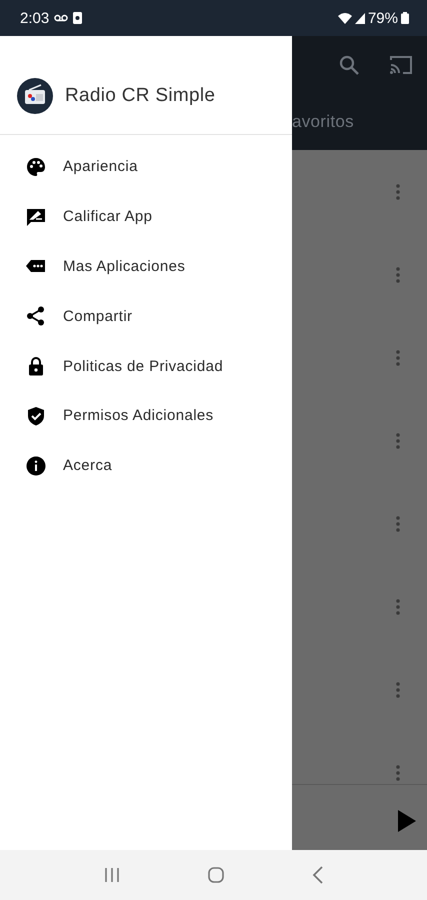 Image resolution: width=427 pixels, height=900 pixels. Describe the element at coordinates (146, 366) in the screenshot. I see `drawer-menu-item: Politicas de Privacidad` at that location.